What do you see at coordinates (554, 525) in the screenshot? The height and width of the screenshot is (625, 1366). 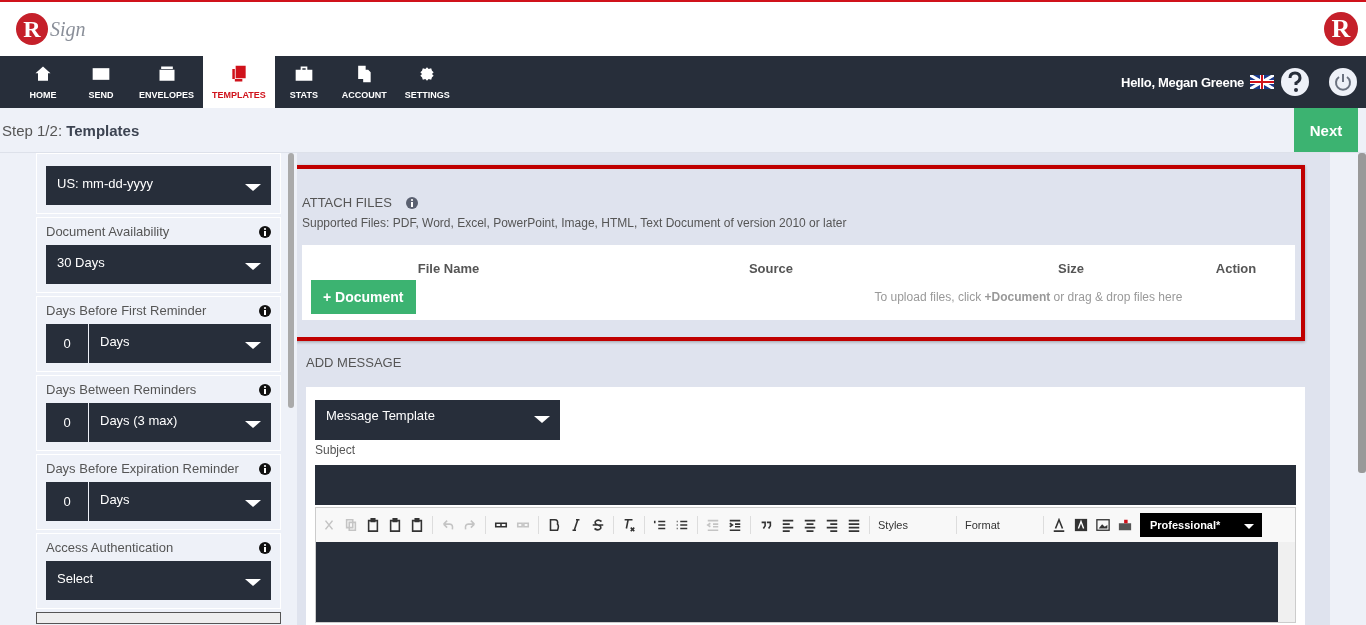 I see `bold-icon` at bounding box center [554, 525].